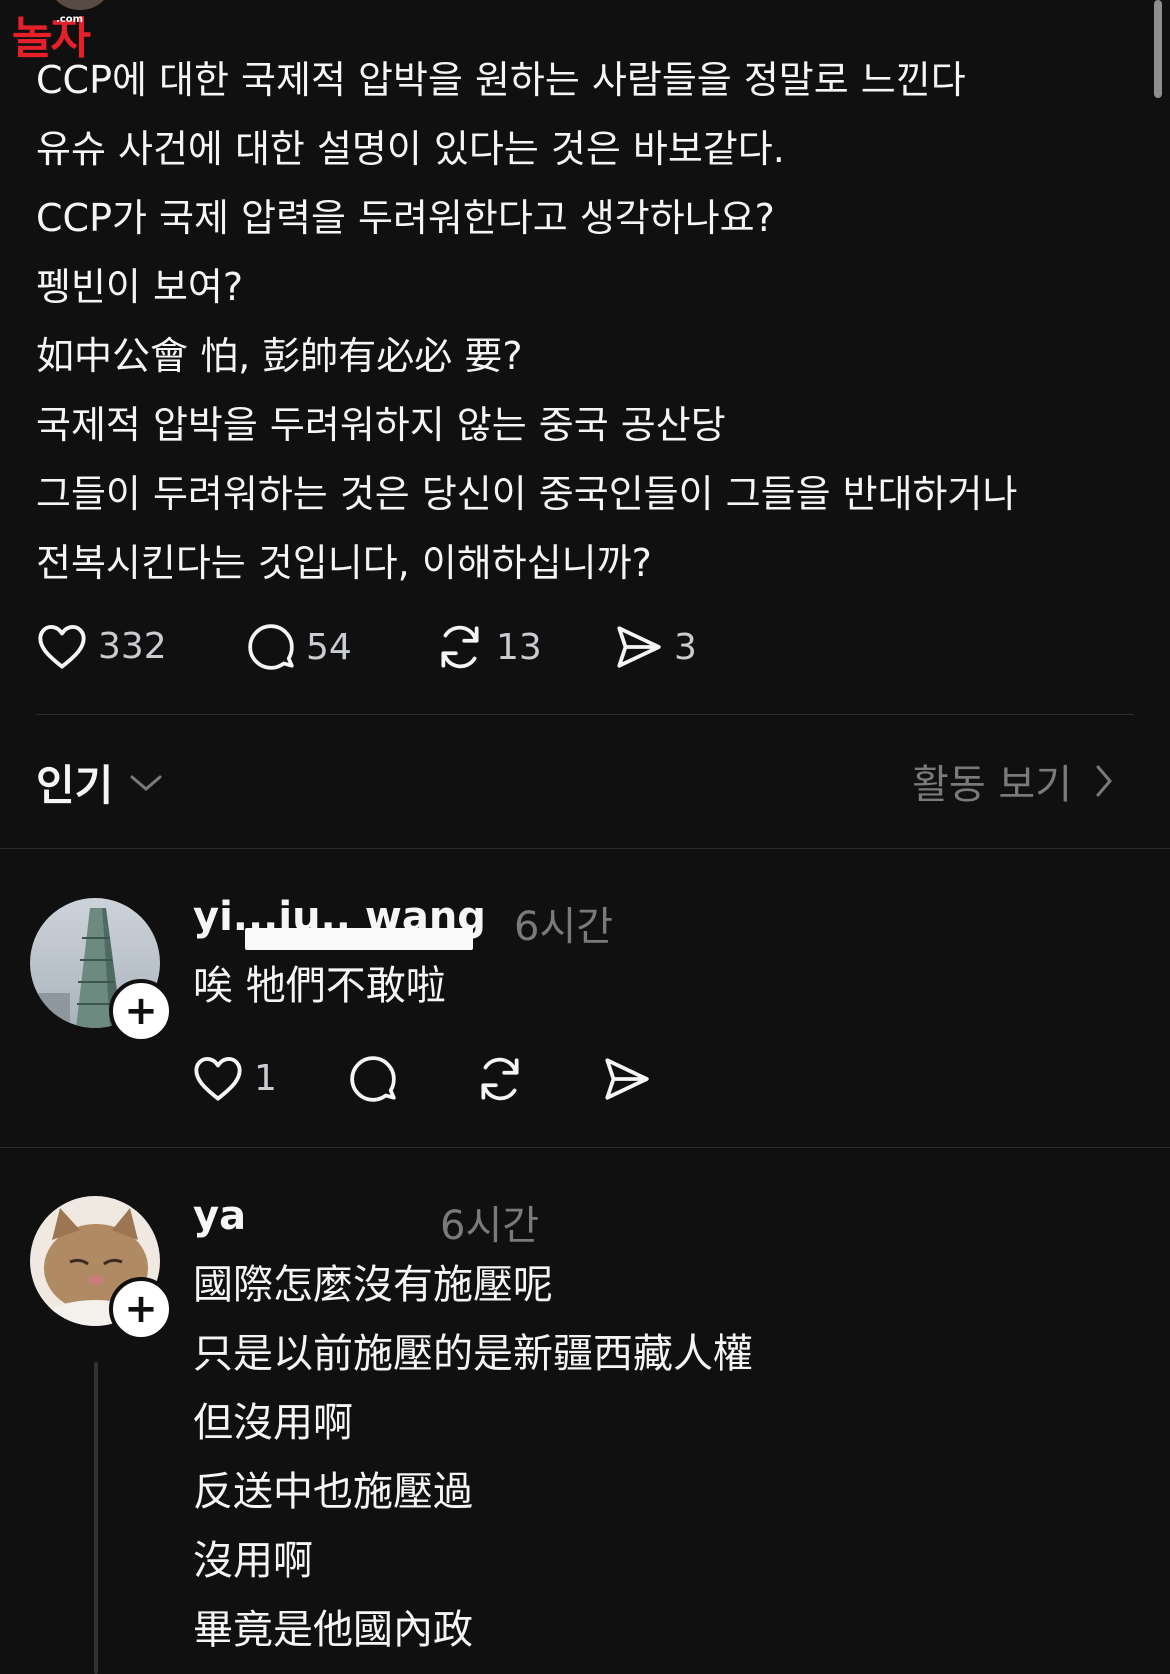  I want to click on comment-text: 只是以前施壓的是新疆西藏人權, so click(473, 1354).